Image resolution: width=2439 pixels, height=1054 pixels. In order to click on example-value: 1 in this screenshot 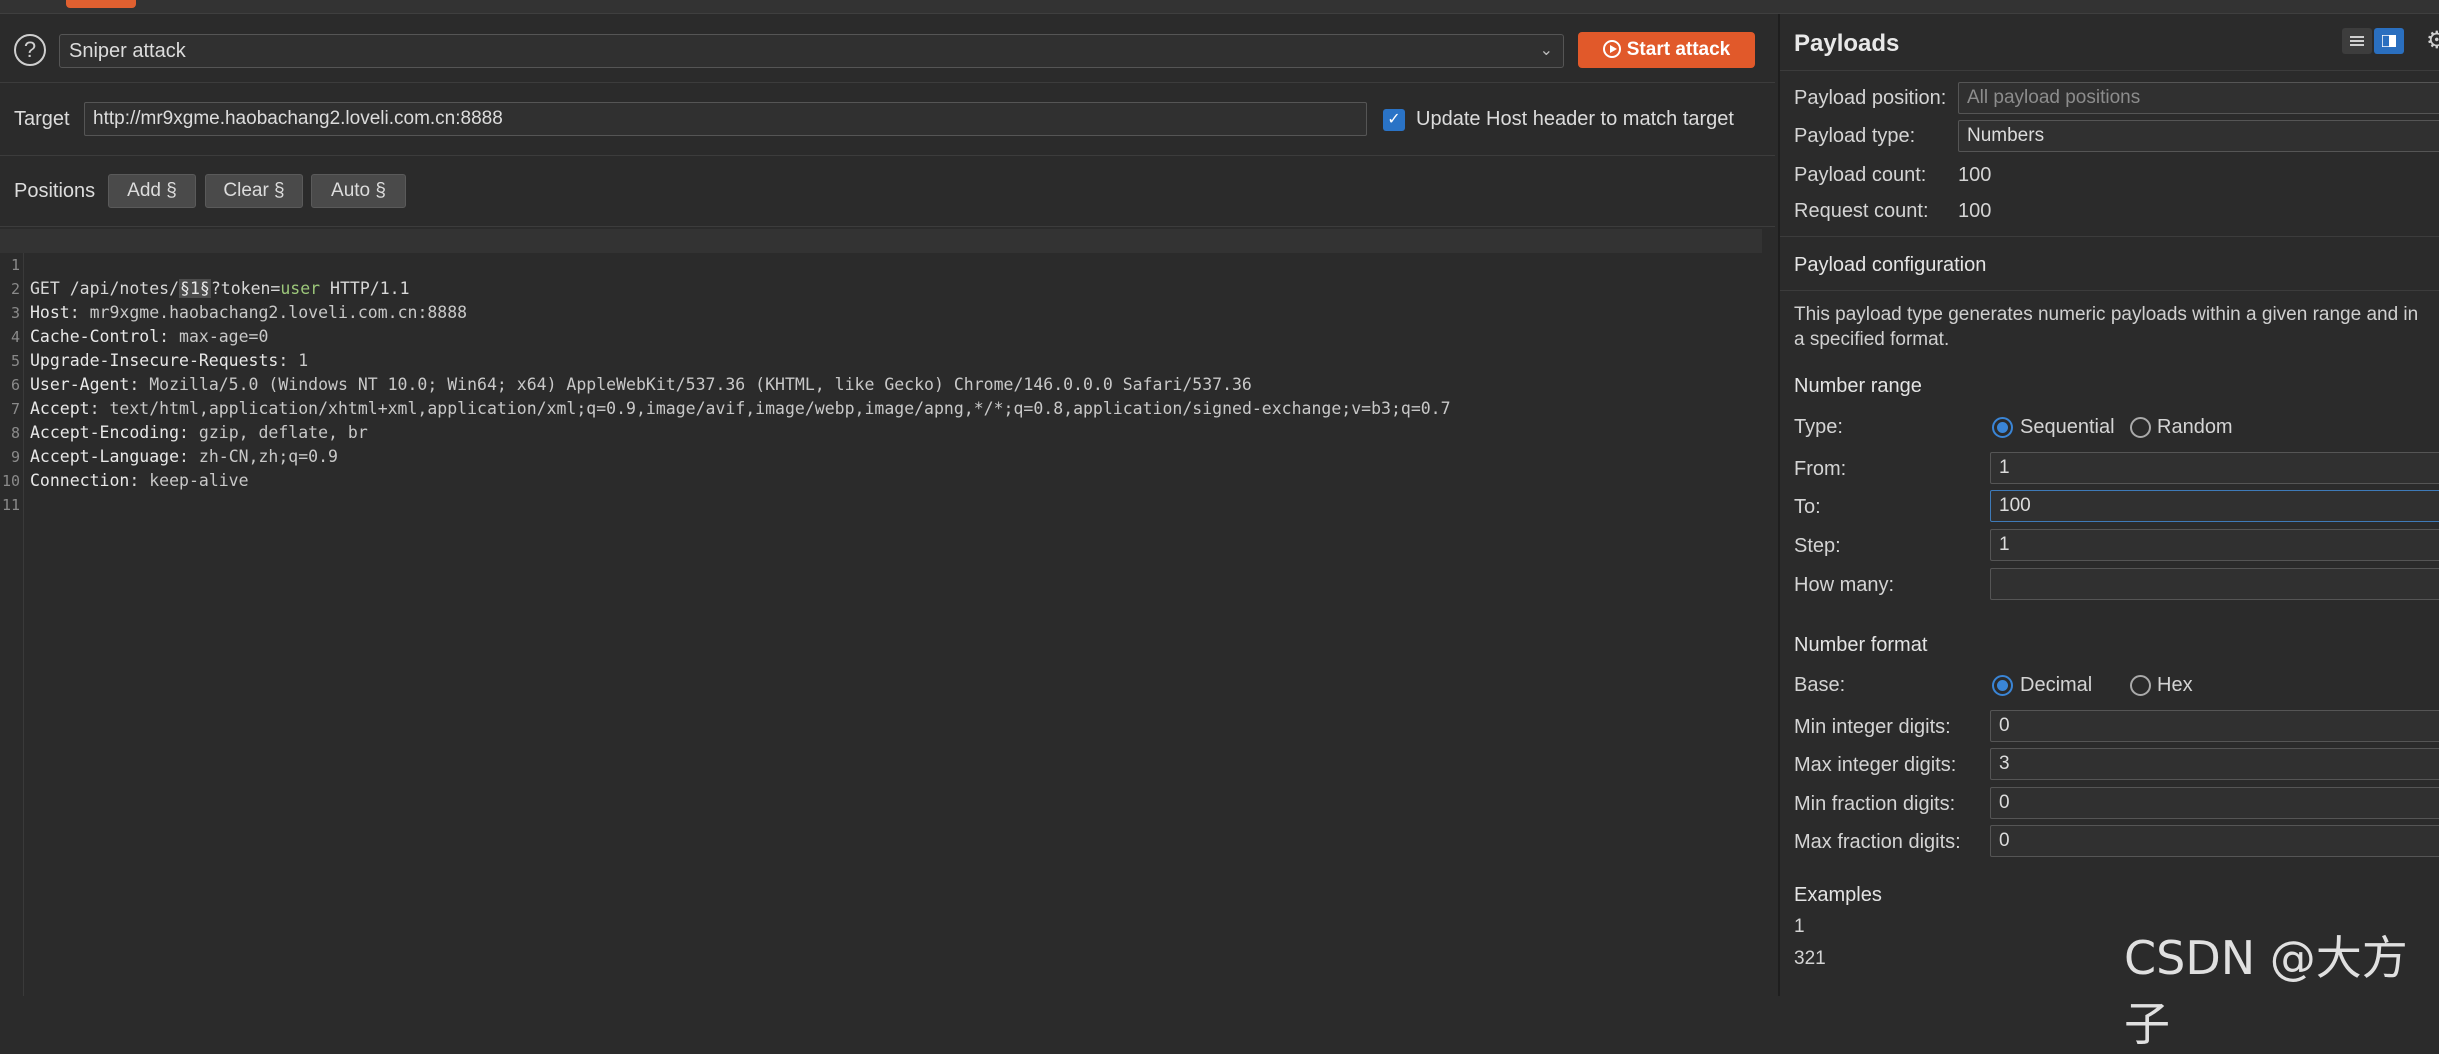, I will do `click(1799, 926)`.